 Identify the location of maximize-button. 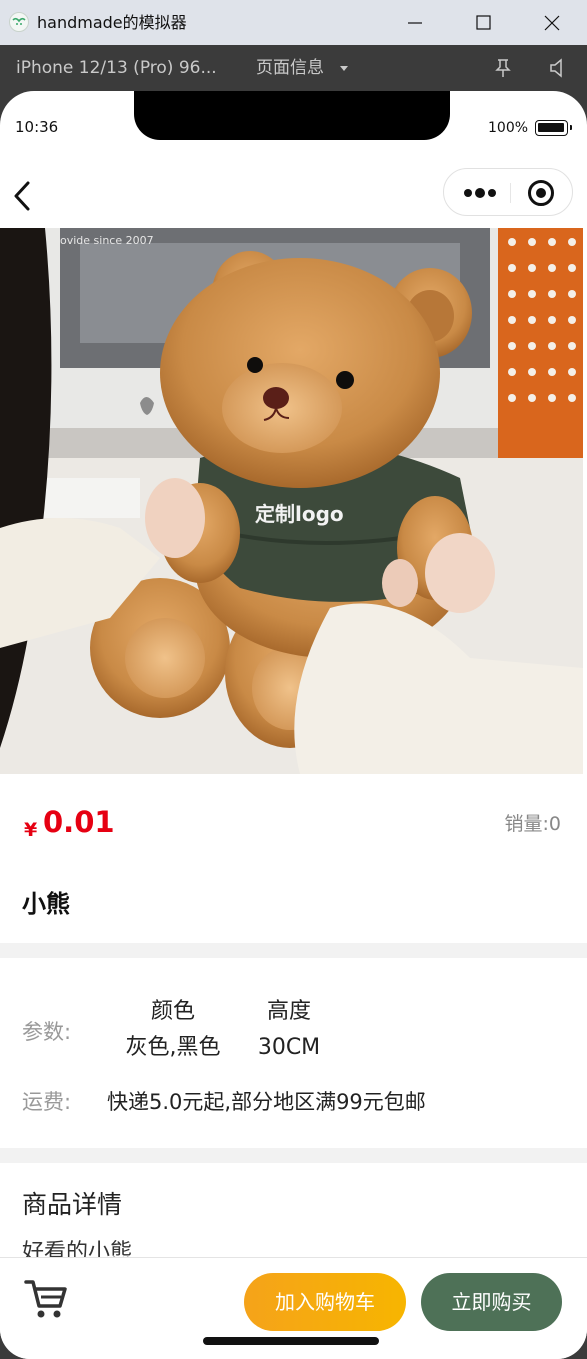
(483, 23).